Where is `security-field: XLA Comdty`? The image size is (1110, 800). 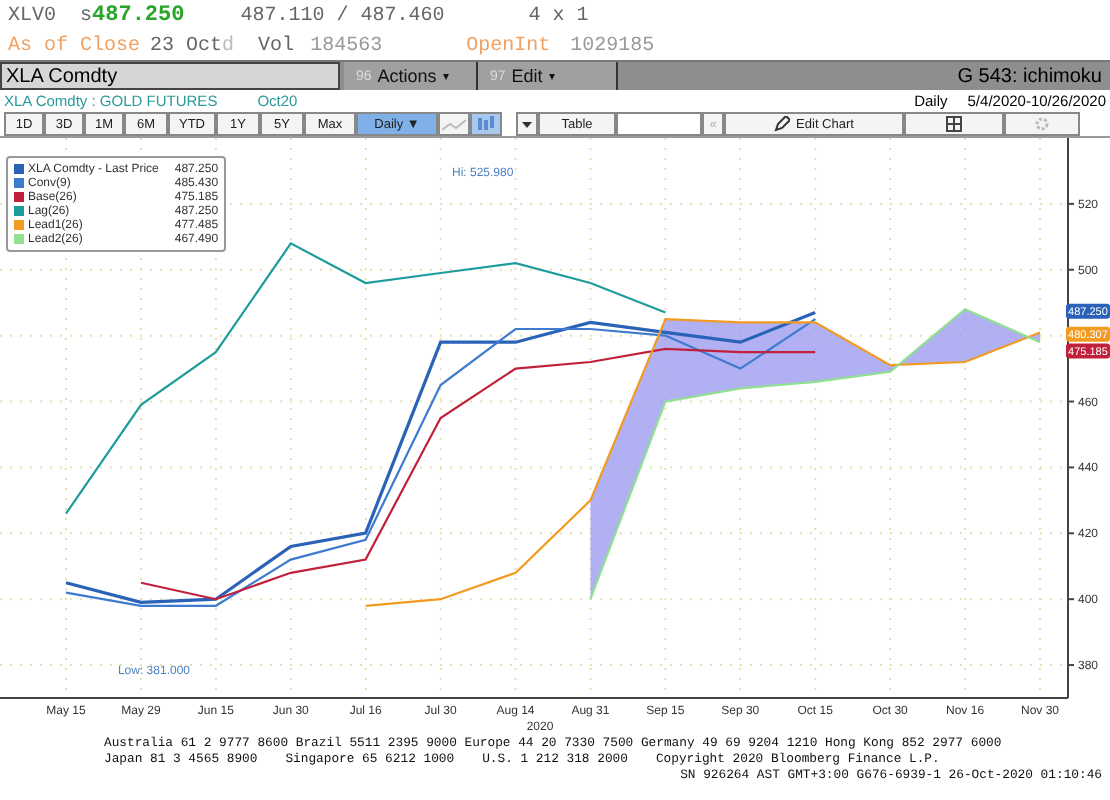
security-field: XLA Comdty is located at coordinates (170, 76).